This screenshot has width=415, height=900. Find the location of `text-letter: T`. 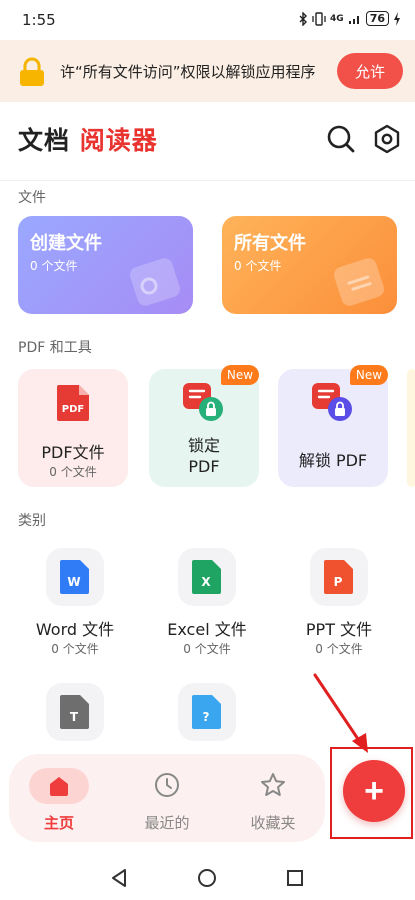

text-letter: T is located at coordinates (74, 717).